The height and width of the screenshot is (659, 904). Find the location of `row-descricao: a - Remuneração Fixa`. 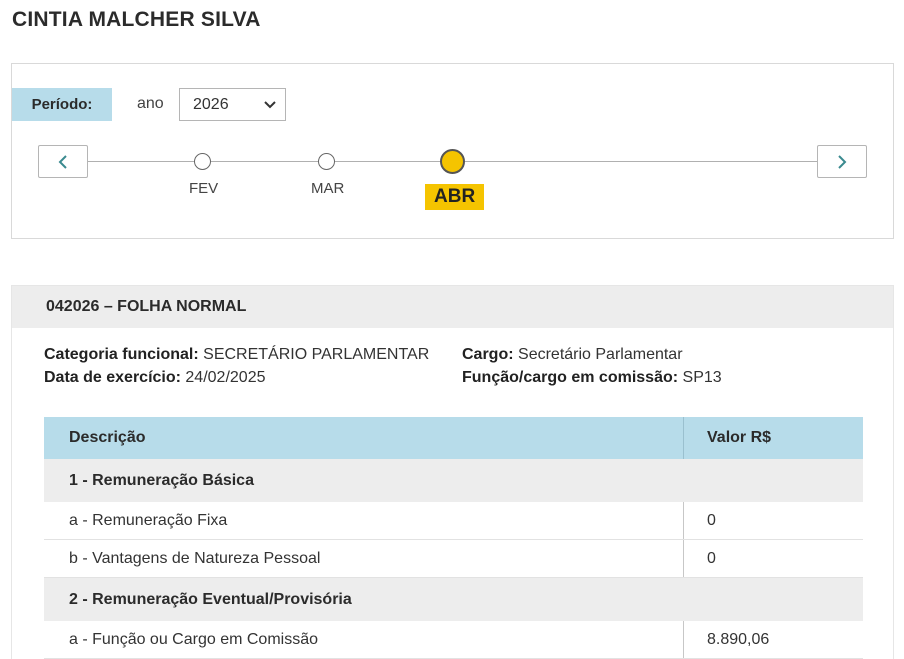

row-descricao: a - Remuneração Fixa is located at coordinates (148, 520).